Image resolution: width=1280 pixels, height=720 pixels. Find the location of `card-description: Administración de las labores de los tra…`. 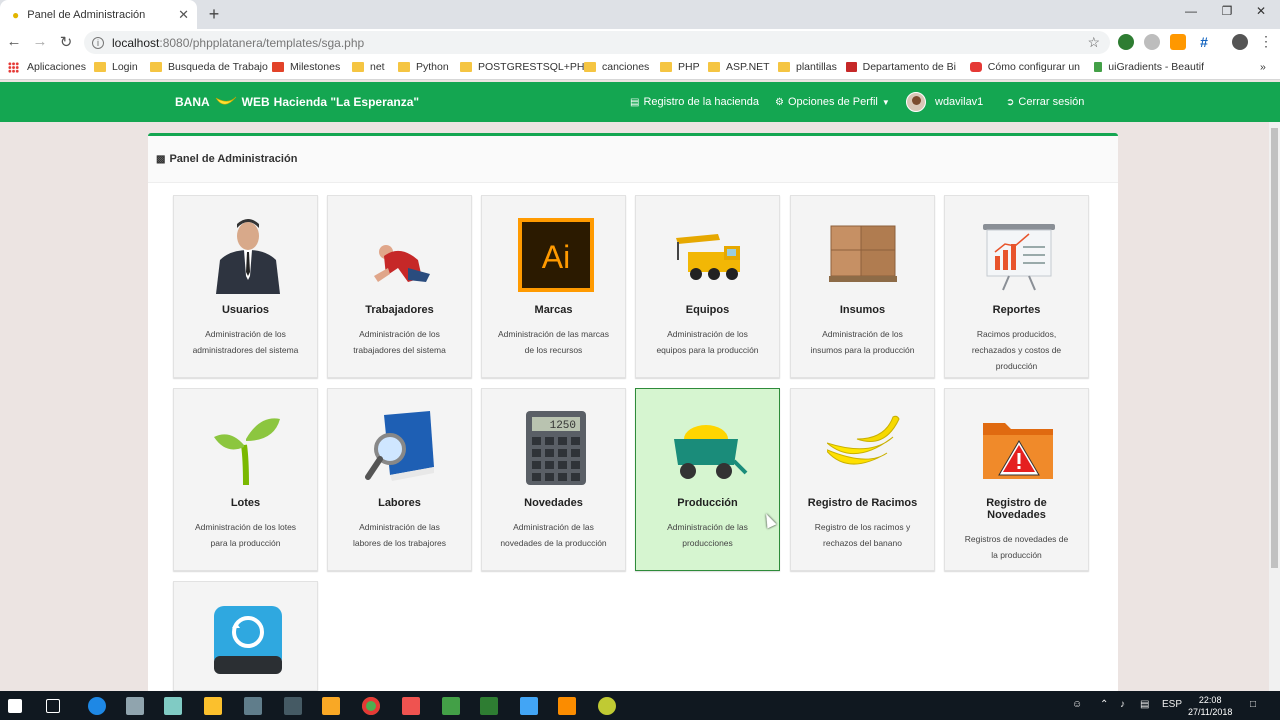

card-description: Administración de las labores de los tra… is located at coordinates (399, 535).